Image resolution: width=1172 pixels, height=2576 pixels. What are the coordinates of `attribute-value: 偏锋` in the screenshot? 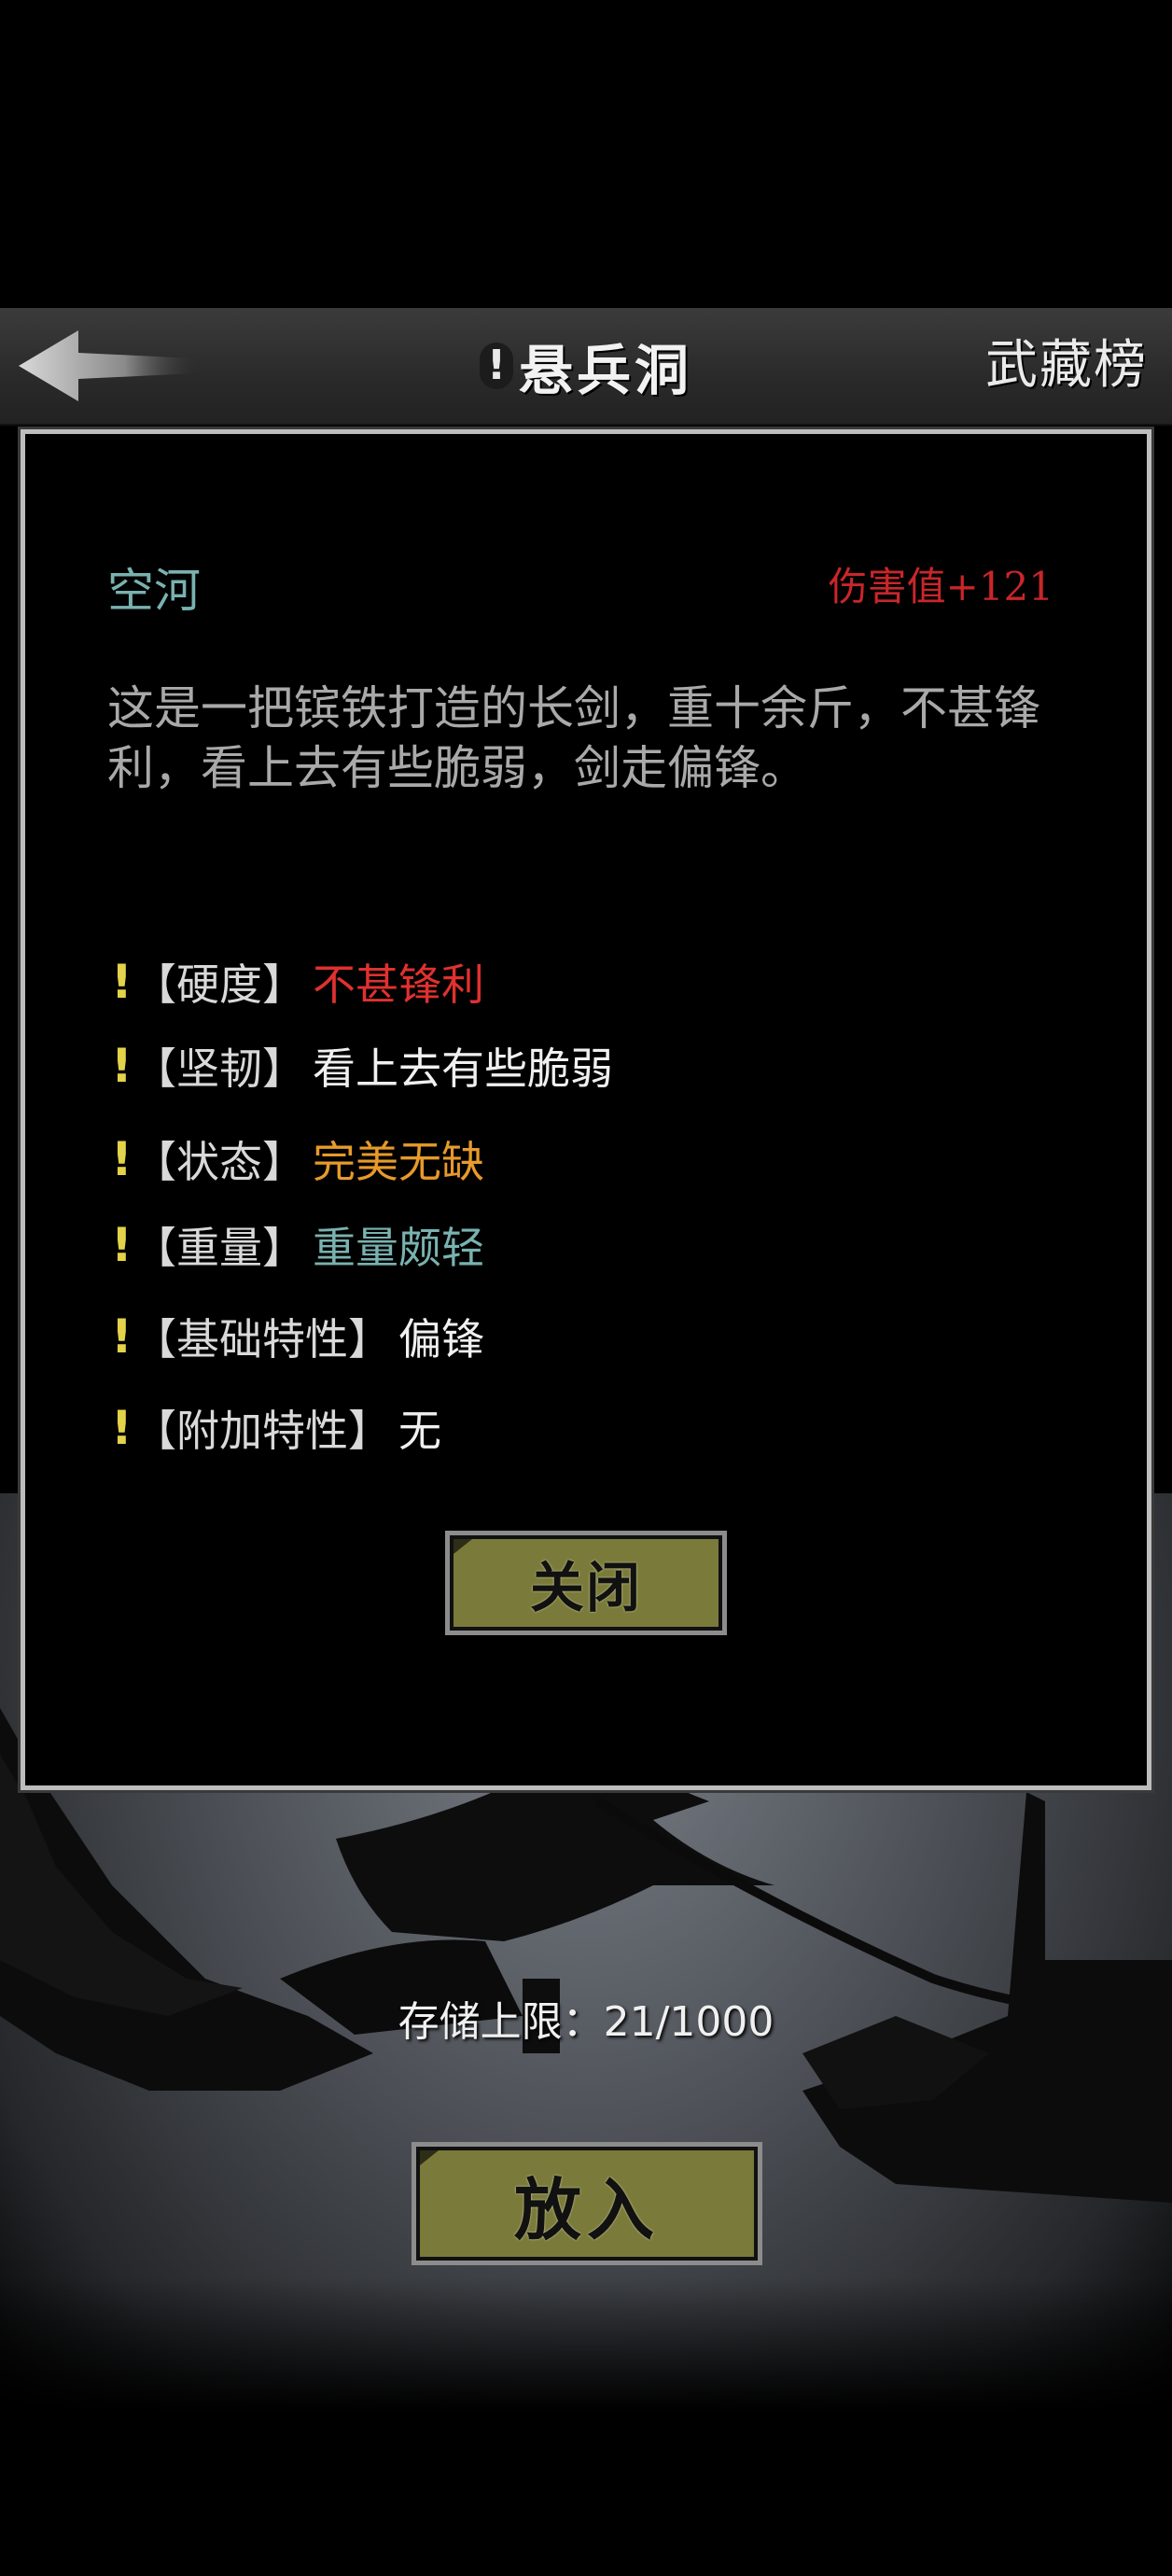 It's located at (441, 1339).